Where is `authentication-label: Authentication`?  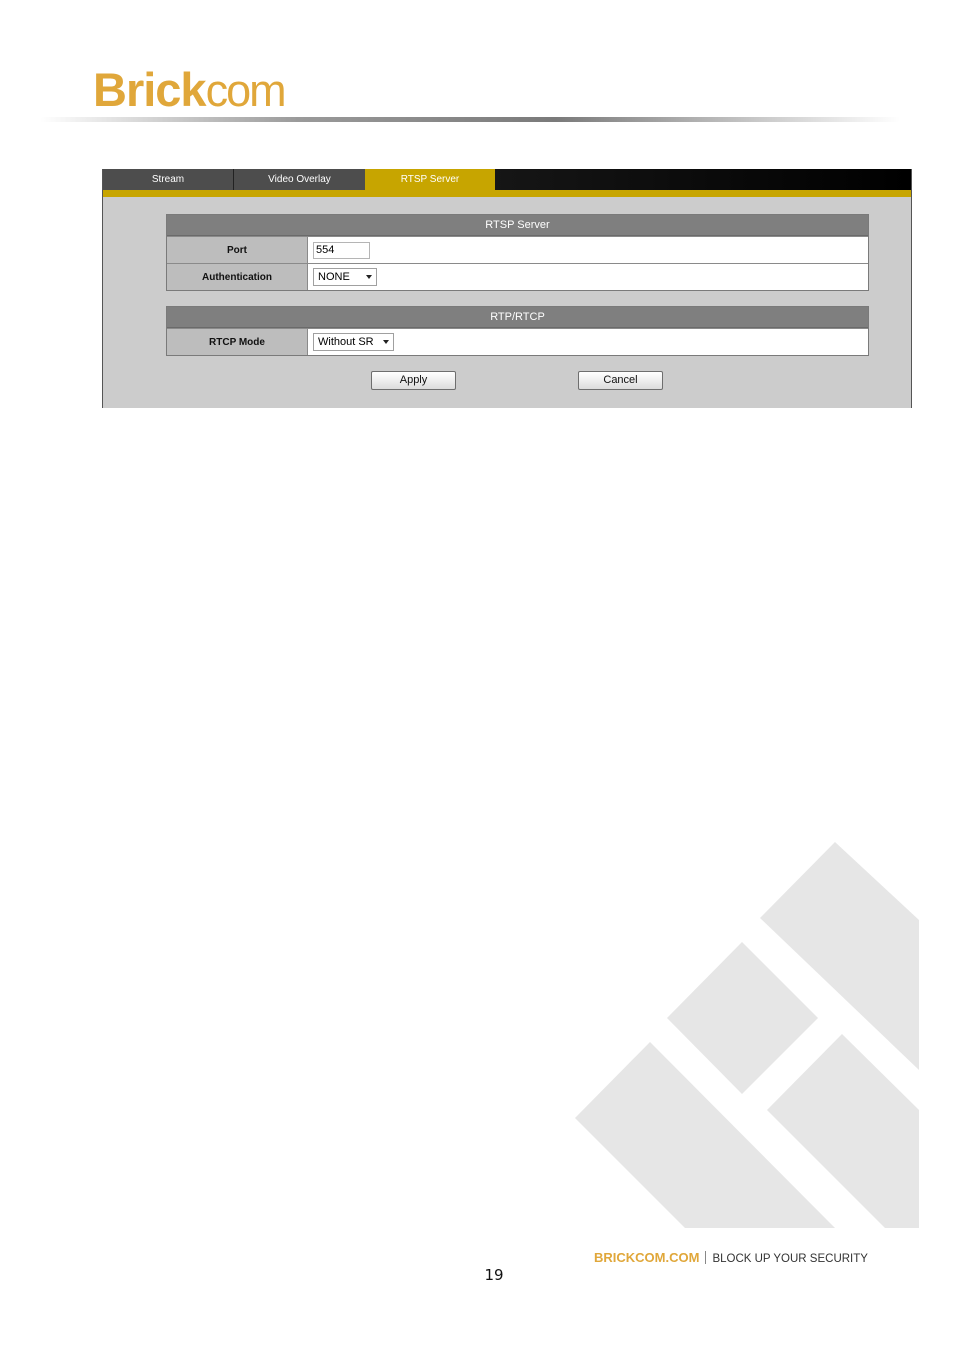
authentication-label: Authentication is located at coordinates (237, 277).